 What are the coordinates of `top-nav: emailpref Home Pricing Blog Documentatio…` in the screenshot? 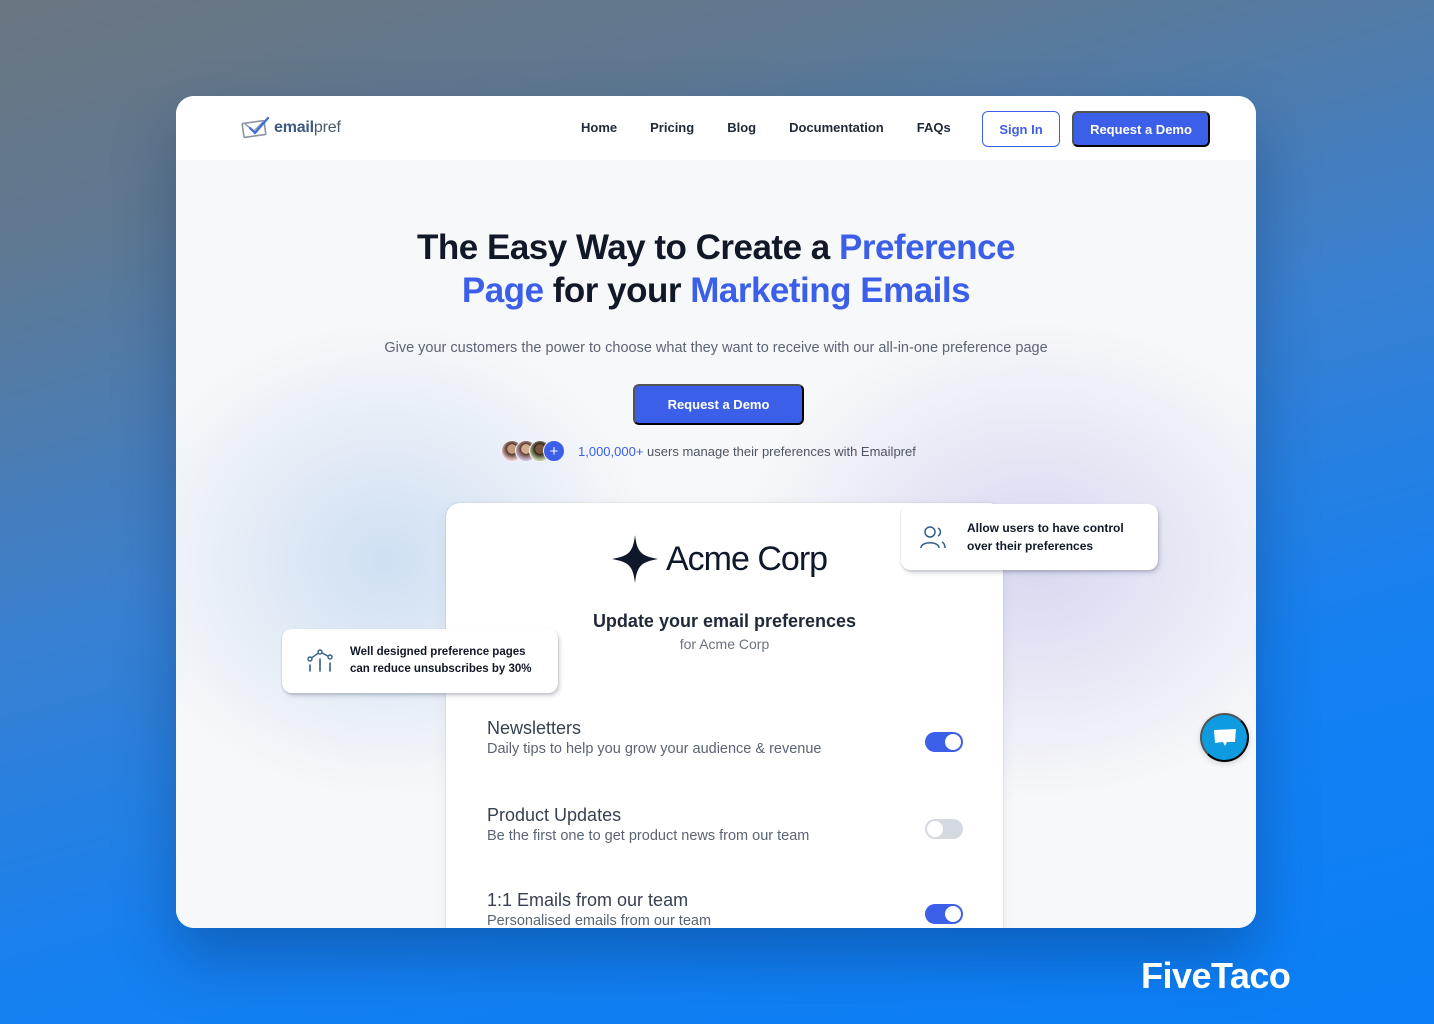 It's located at (716, 128).